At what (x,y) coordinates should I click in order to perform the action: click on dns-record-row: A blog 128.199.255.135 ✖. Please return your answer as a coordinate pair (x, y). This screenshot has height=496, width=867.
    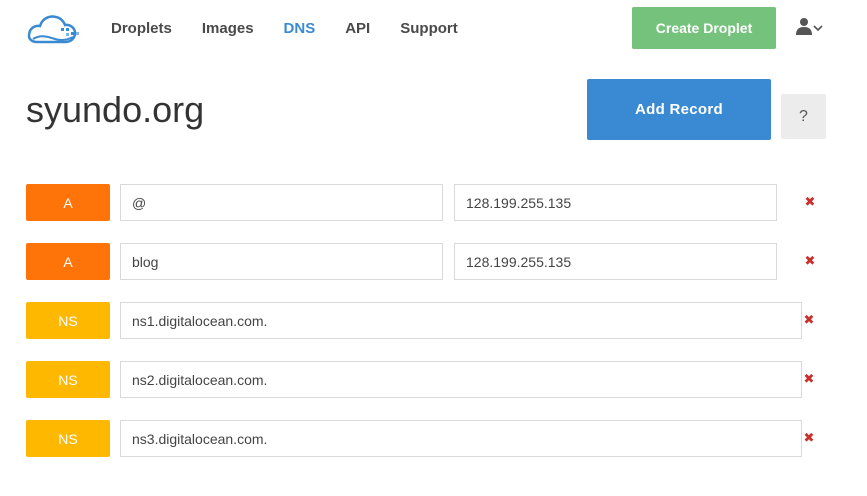
    Looking at the image, I should click on (436, 262).